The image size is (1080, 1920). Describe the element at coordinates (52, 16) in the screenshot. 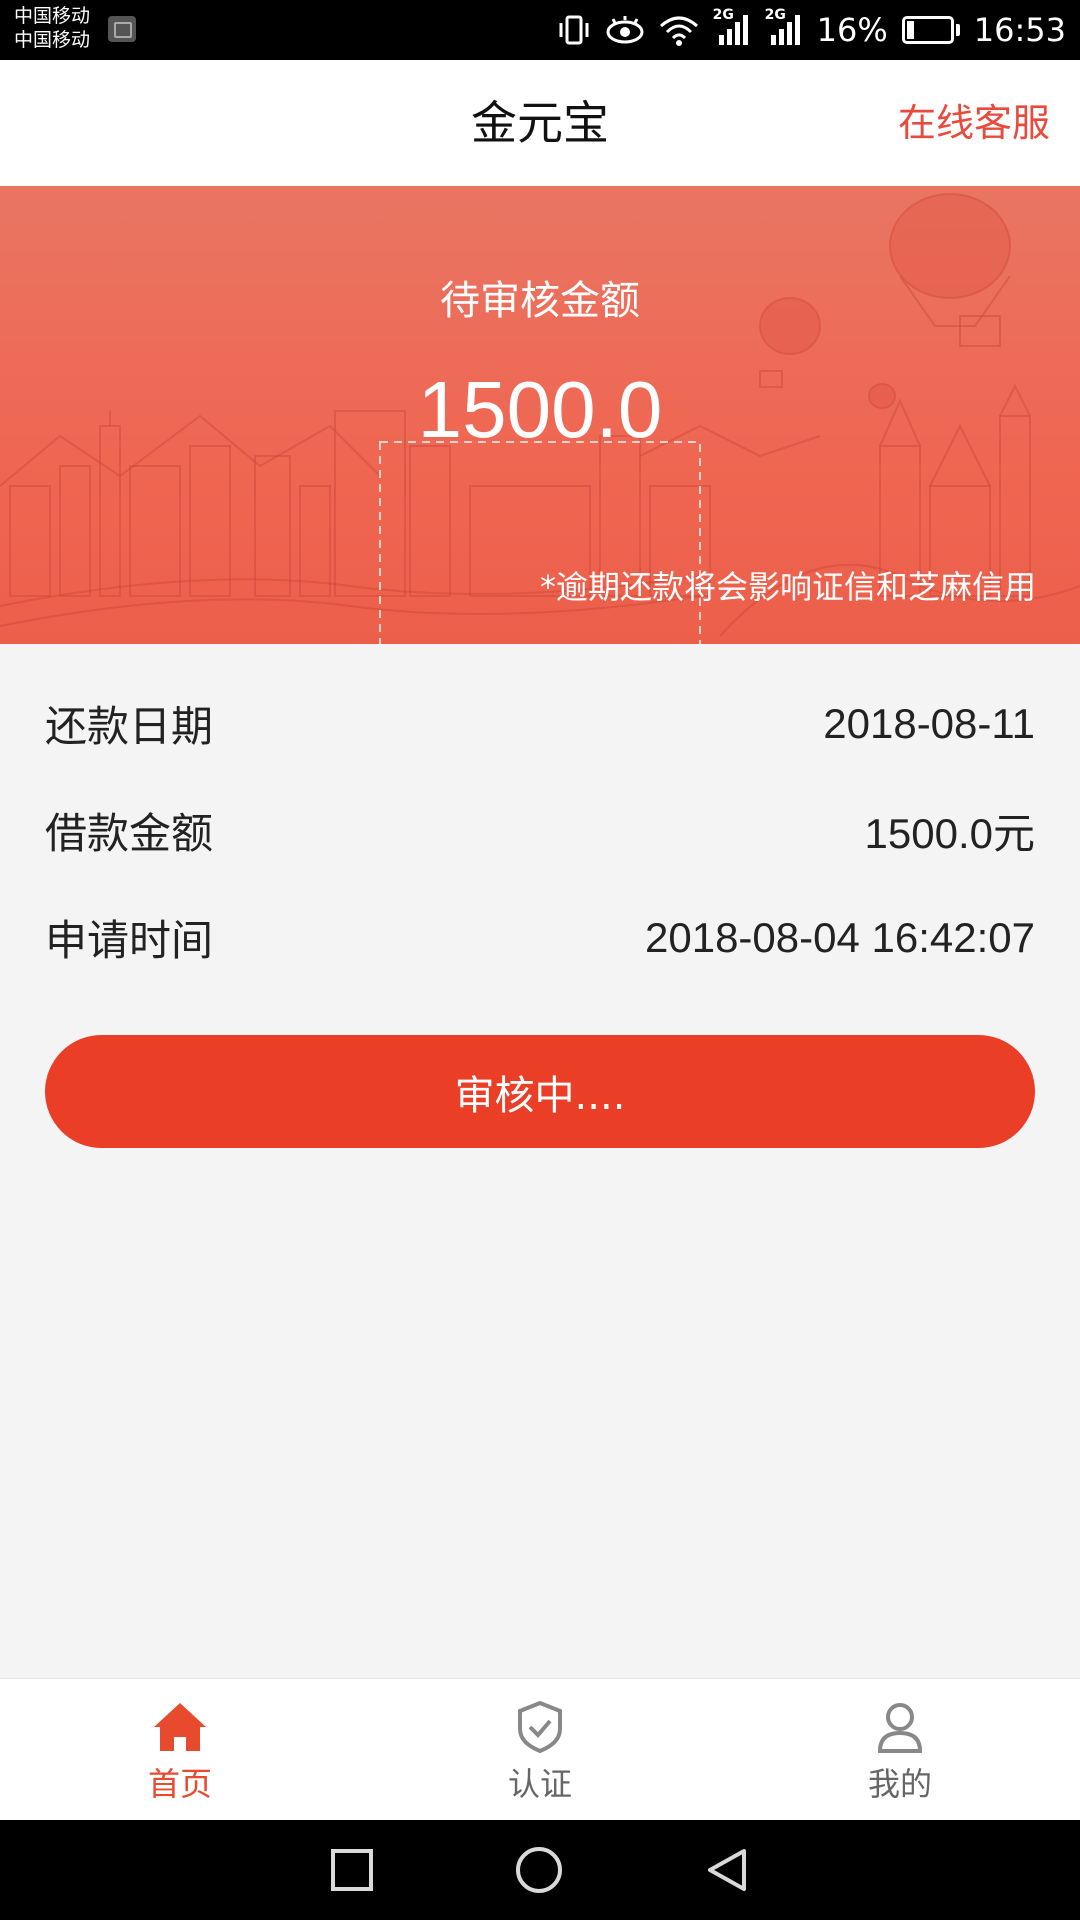

I see `carrier-1: 中国移动` at that location.